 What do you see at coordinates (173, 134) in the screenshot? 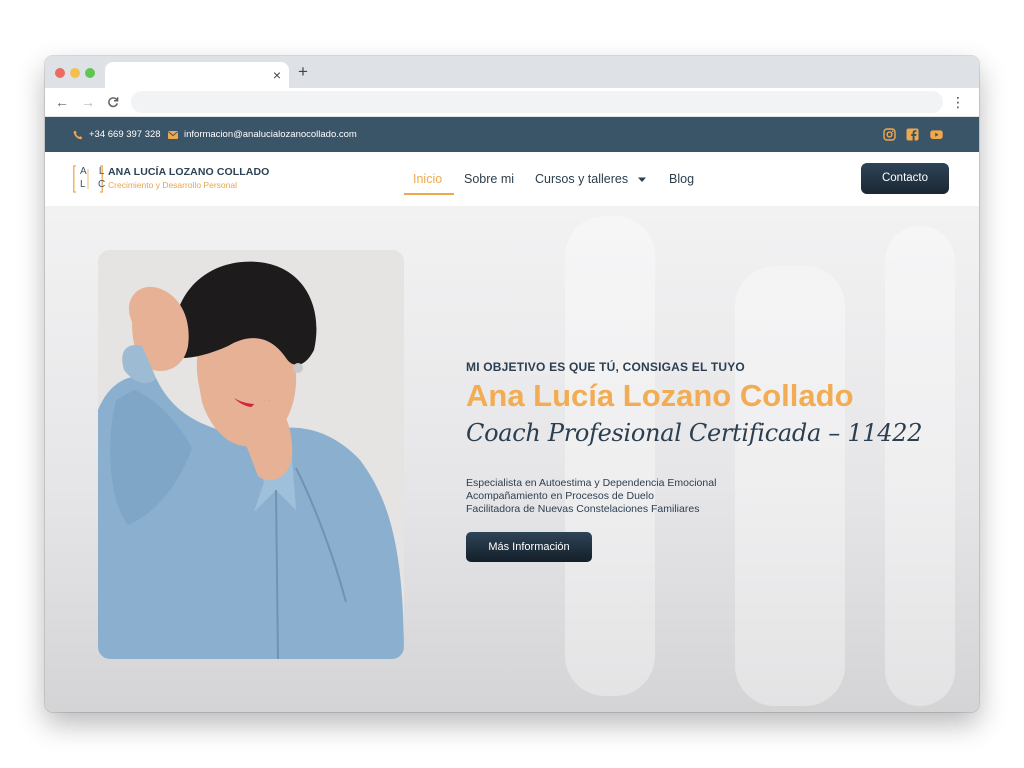
I see `mail-icon` at bounding box center [173, 134].